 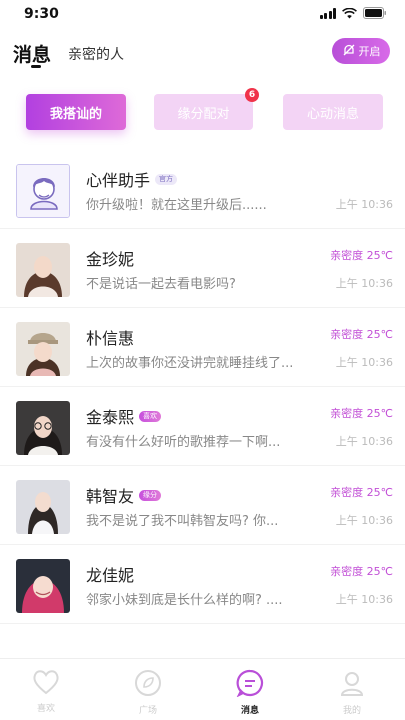 What do you see at coordinates (202, 54) in the screenshot?
I see `header: 消息 亲密的人 开启` at bounding box center [202, 54].